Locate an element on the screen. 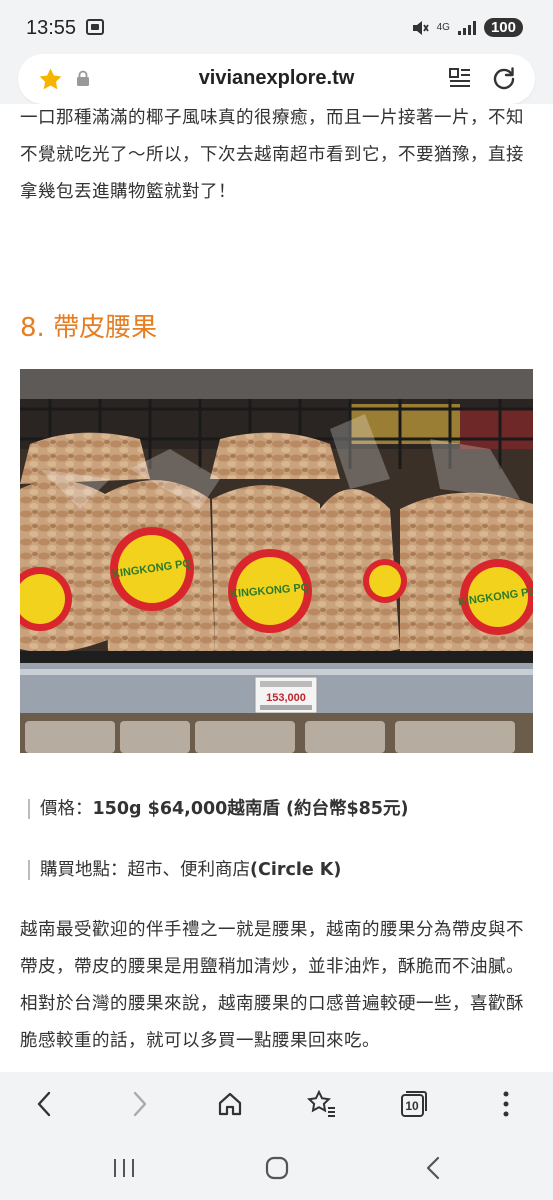  status-time: 13:55 is located at coordinates (51, 28).